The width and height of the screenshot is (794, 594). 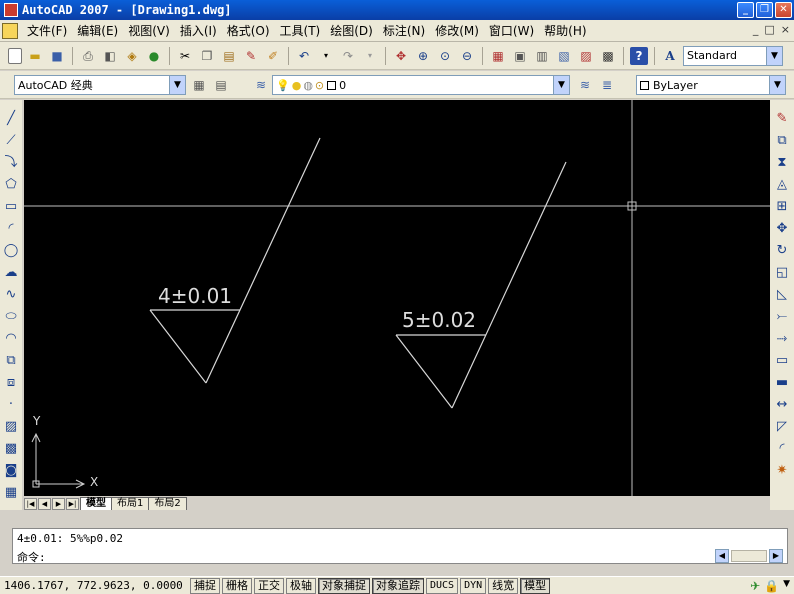 I want to click on circle-icon: ◯, so click(x=11, y=251).